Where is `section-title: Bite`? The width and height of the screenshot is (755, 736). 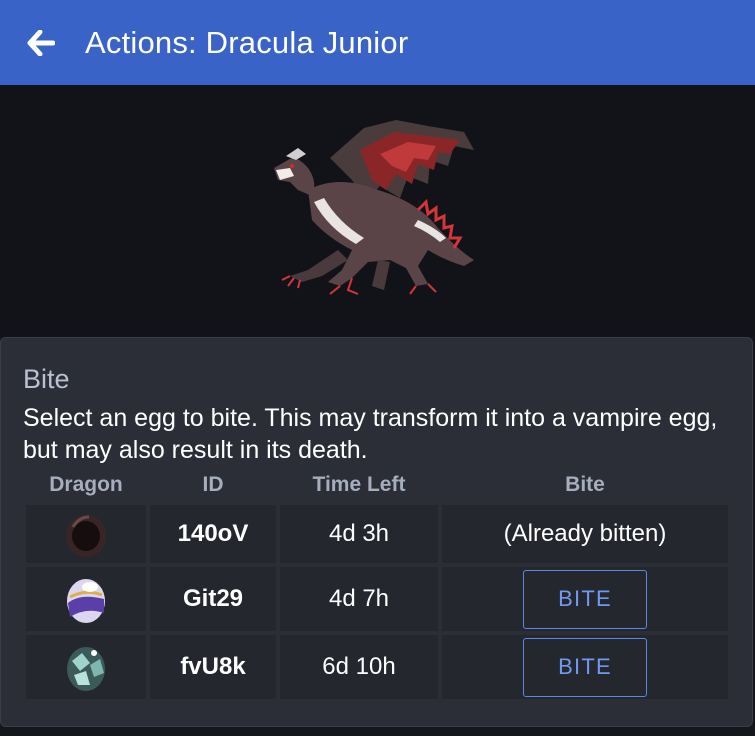
section-title: Bite is located at coordinates (46, 379).